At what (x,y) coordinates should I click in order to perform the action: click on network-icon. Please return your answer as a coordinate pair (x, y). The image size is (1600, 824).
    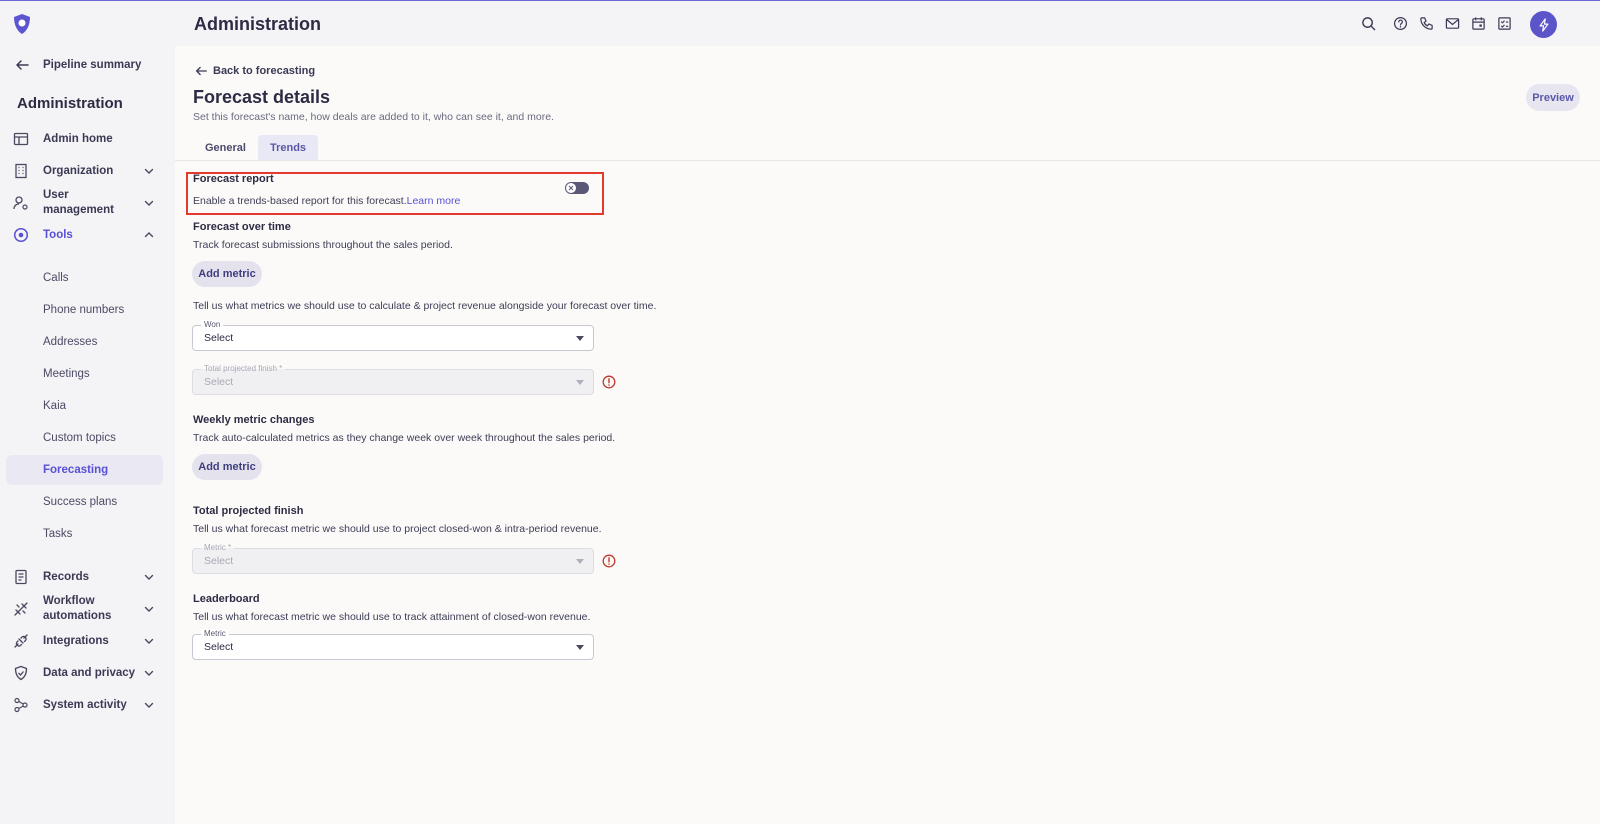
    Looking at the image, I should click on (21, 705).